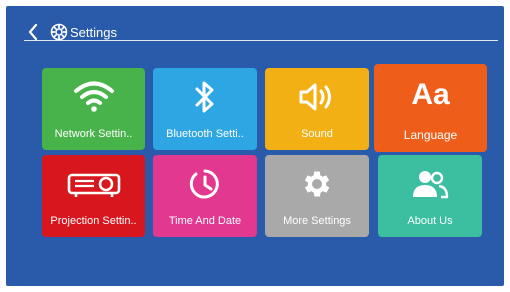 Image resolution: width=510 pixels, height=292 pixels. I want to click on tile-more-settings: More Settings, so click(317, 196).